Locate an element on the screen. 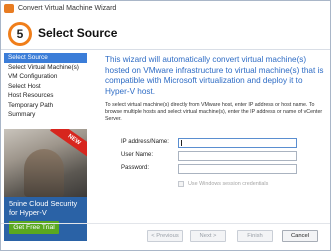 Image resolution: width=331 pixels, height=251 pixels. sidebar-item-select-source: Select Source is located at coordinates (45, 58).